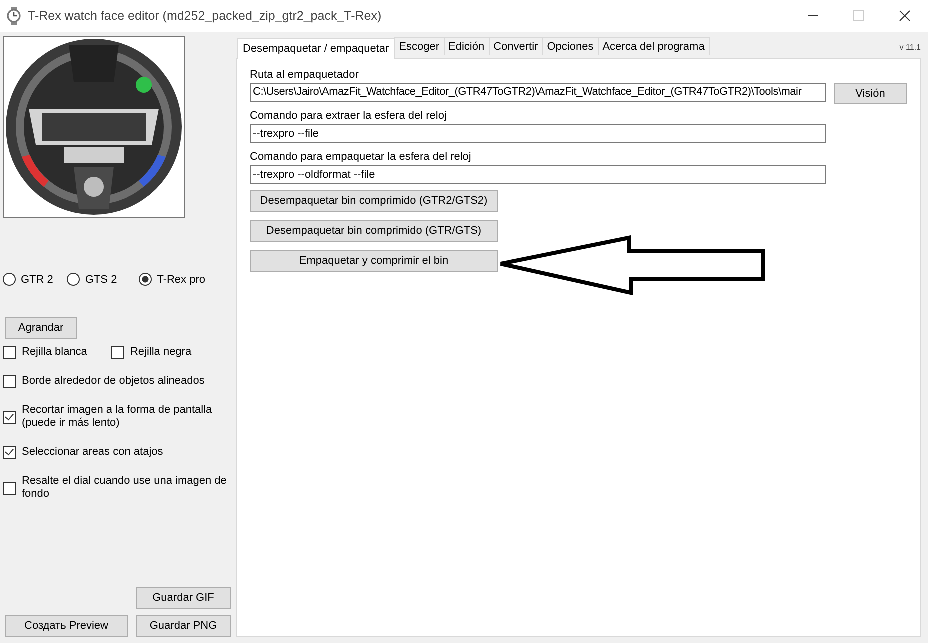 The image size is (928, 643). I want to click on checkbox-label: Resalte el dial cuando use una imagen de fondo, so click(125, 488).